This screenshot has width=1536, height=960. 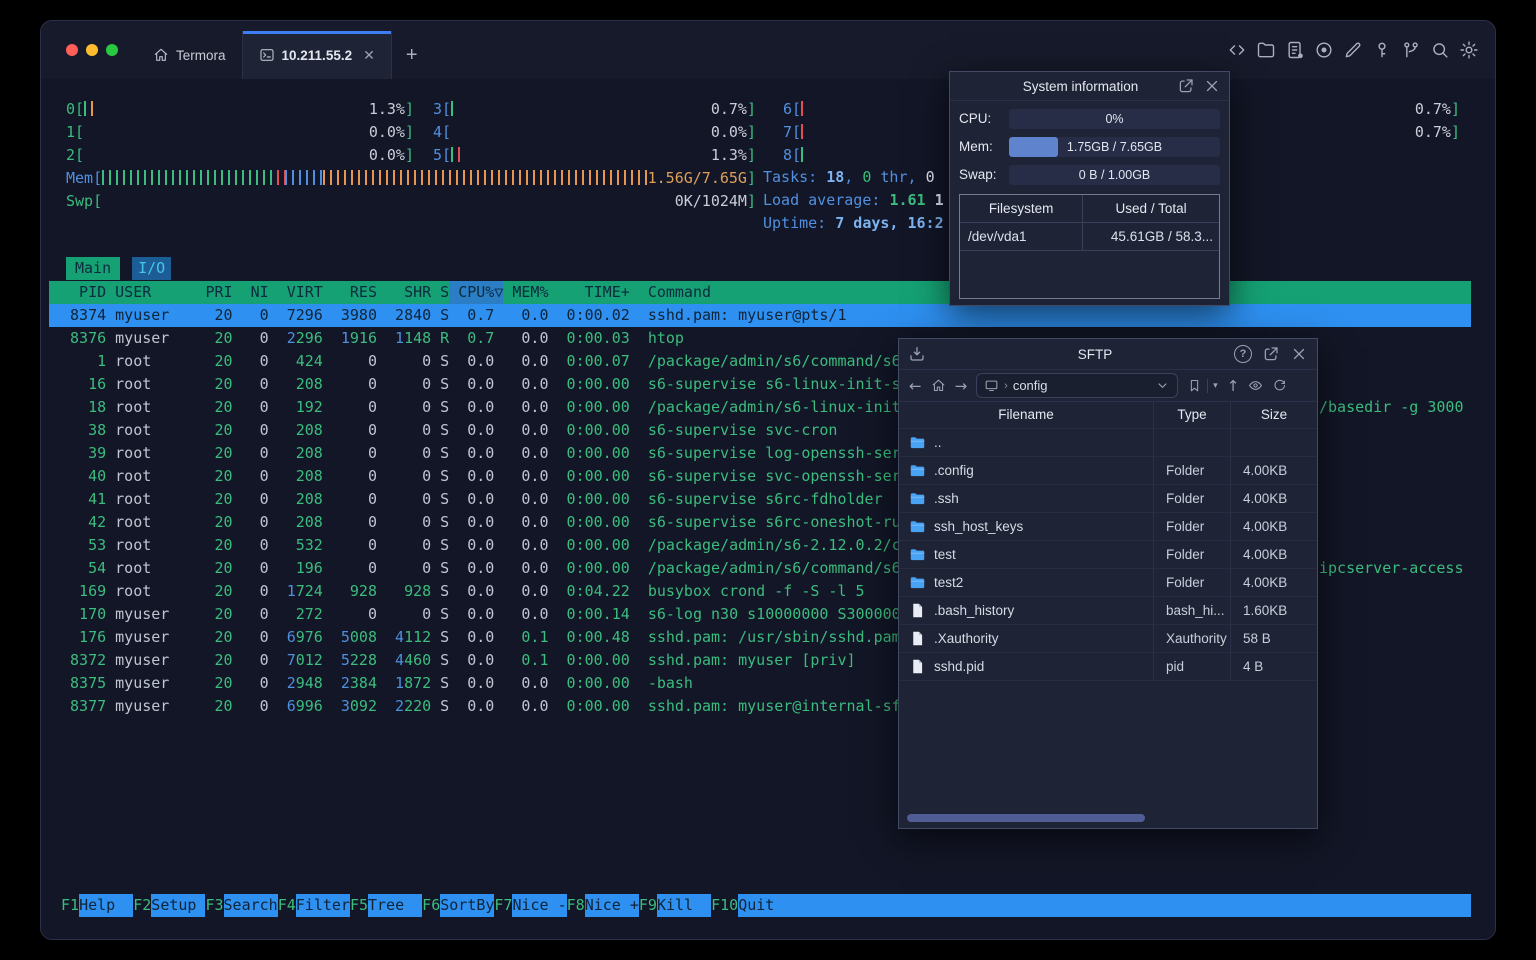 What do you see at coordinates (765, 905) in the screenshot?
I see `fkey-label-quit: Quit` at bounding box center [765, 905].